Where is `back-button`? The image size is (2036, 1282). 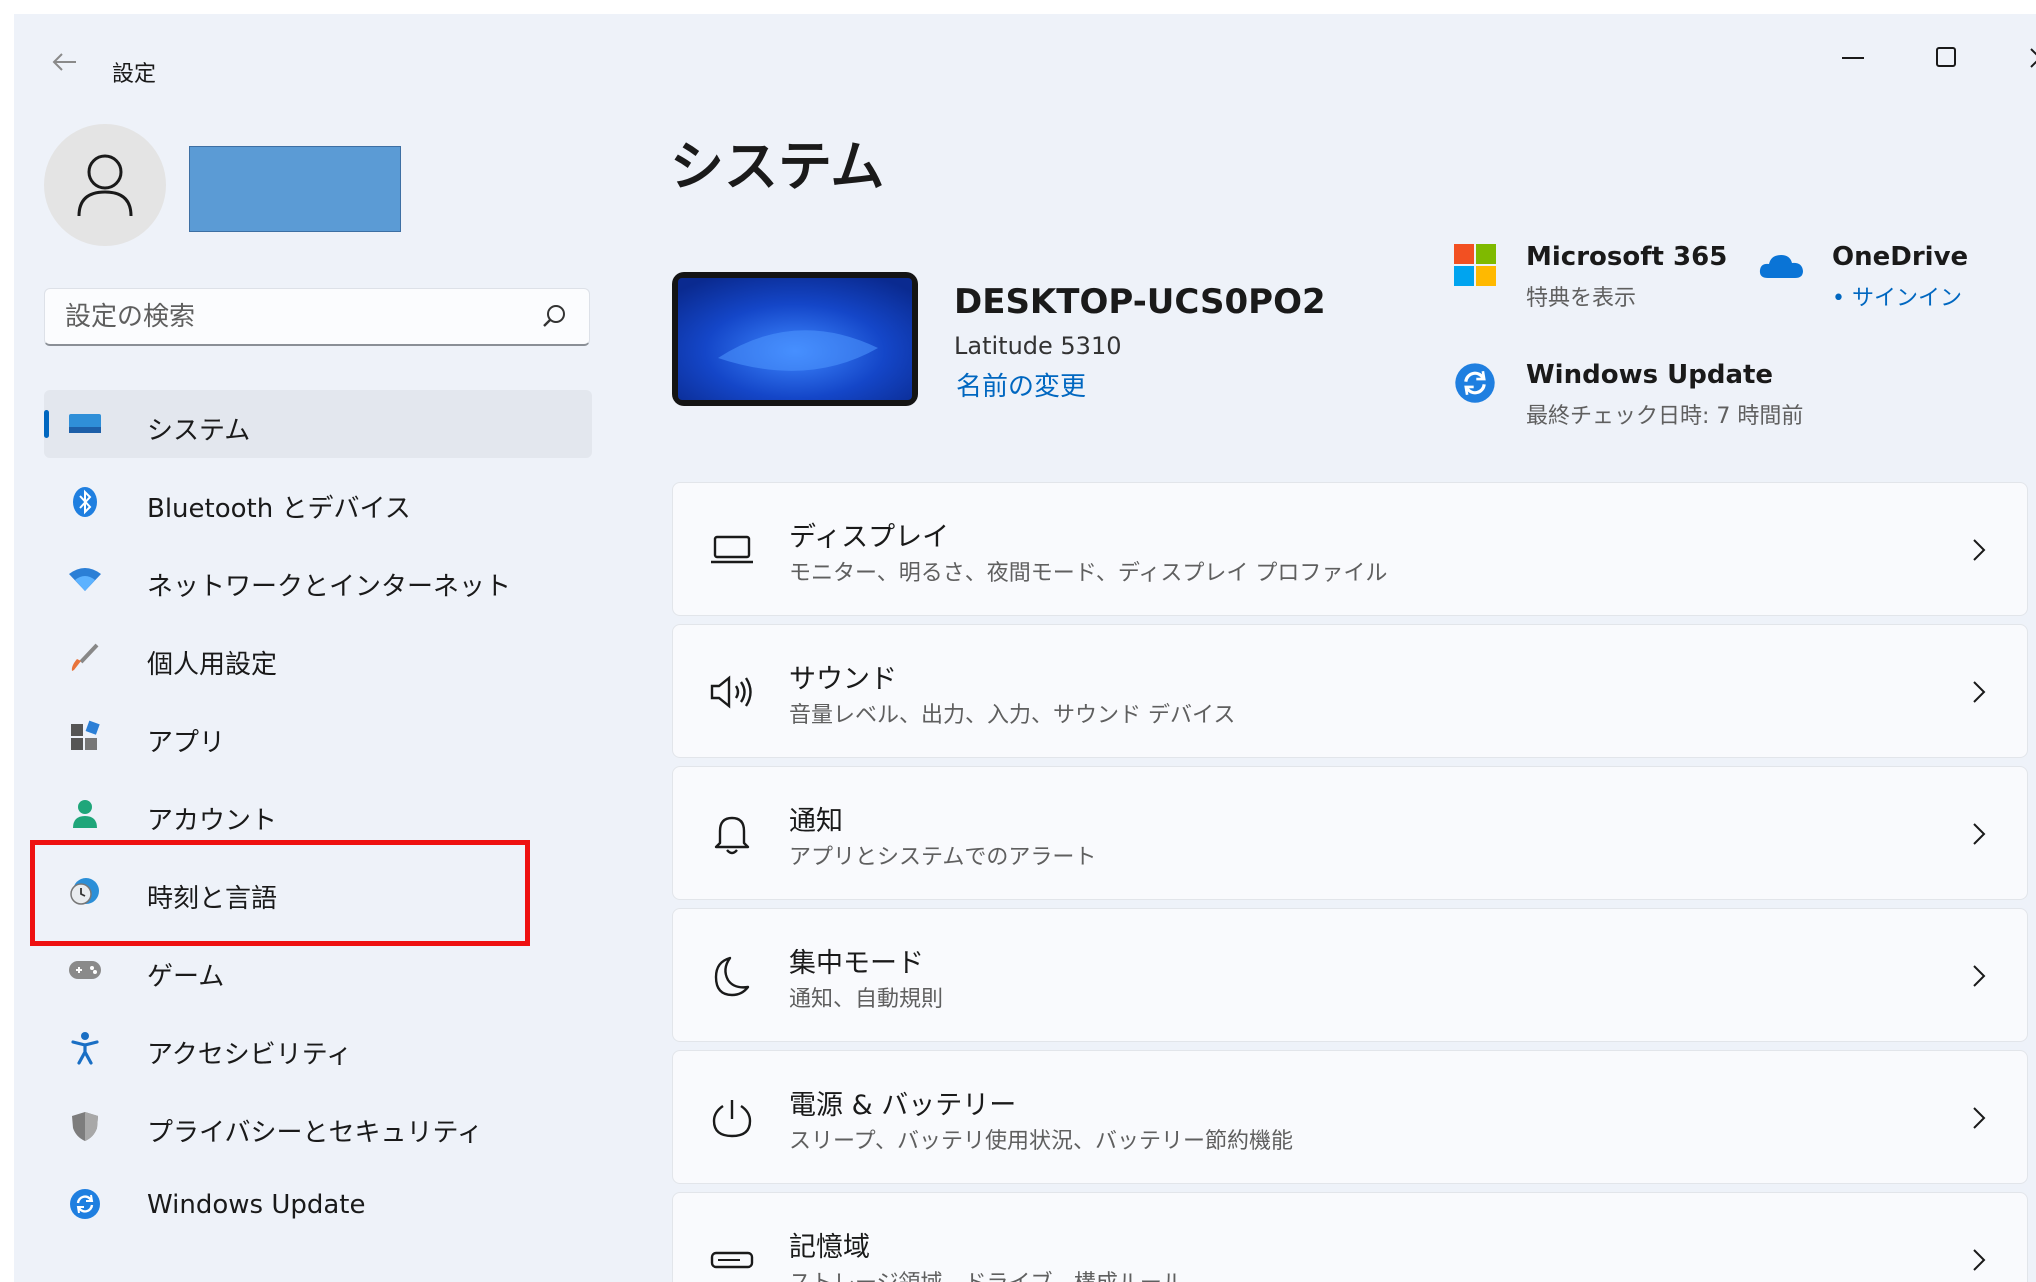 back-button is located at coordinates (64, 62).